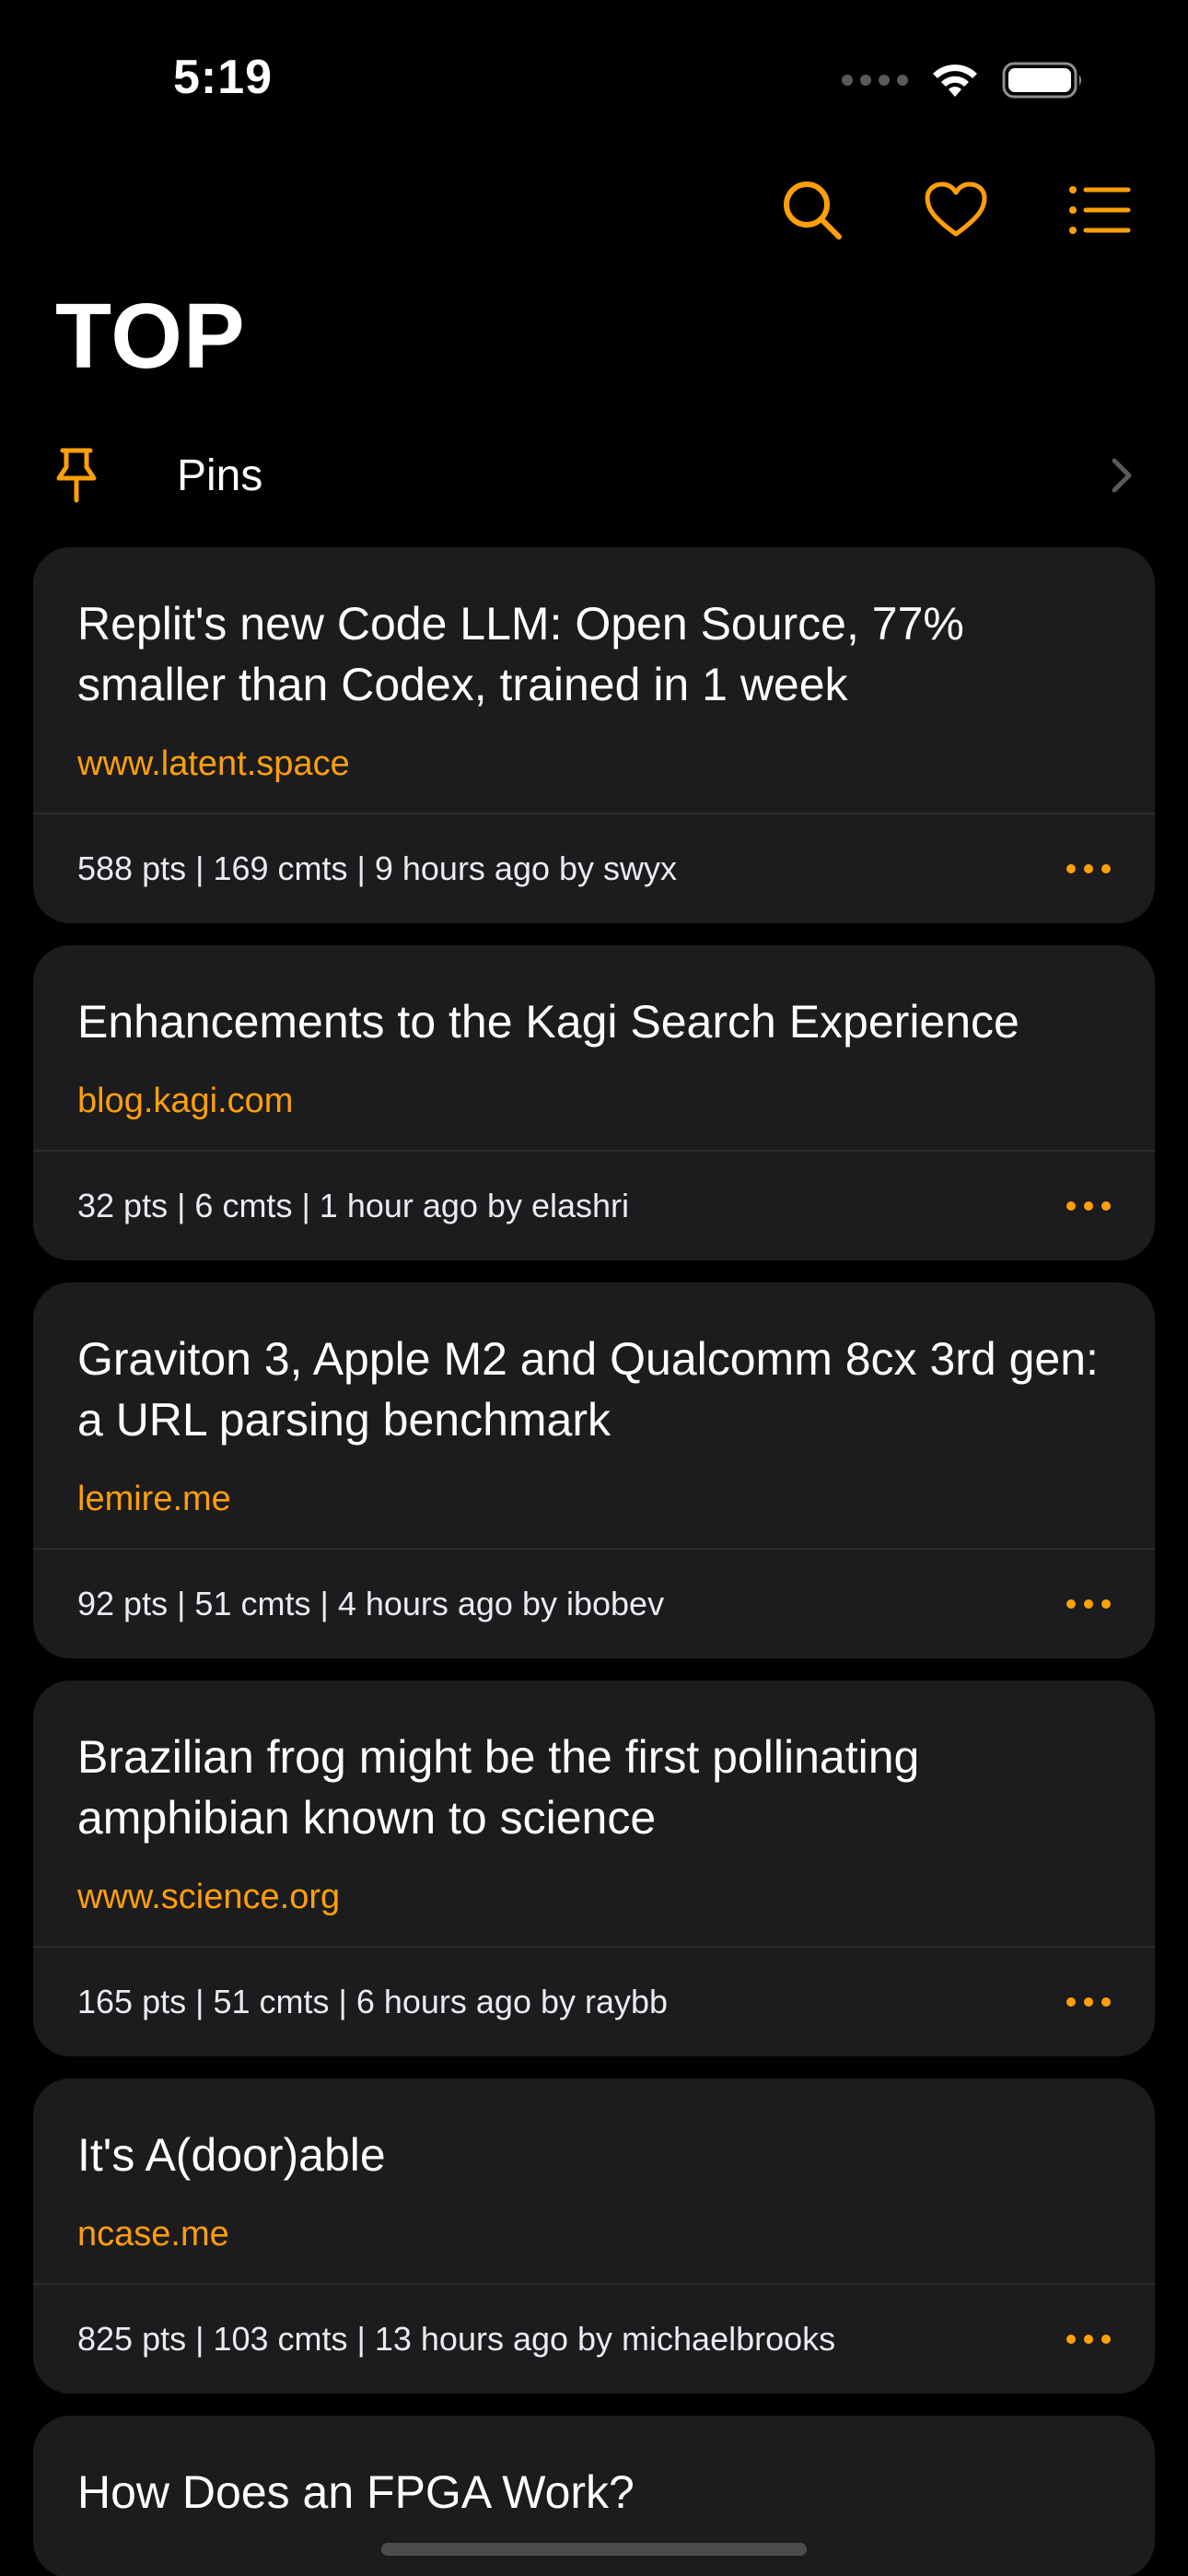  Describe the element at coordinates (150, 337) in the screenshot. I see `page-title: TOP` at that location.